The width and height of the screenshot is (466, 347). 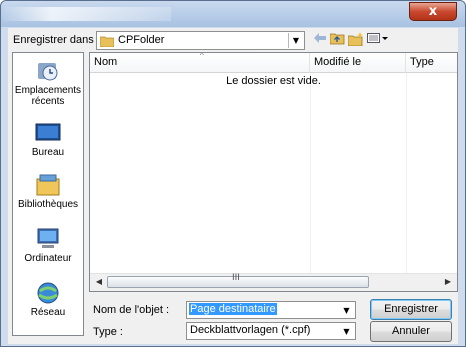 What do you see at coordinates (337, 40) in the screenshot?
I see `up-folder-icon` at bounding box center [337, 40].